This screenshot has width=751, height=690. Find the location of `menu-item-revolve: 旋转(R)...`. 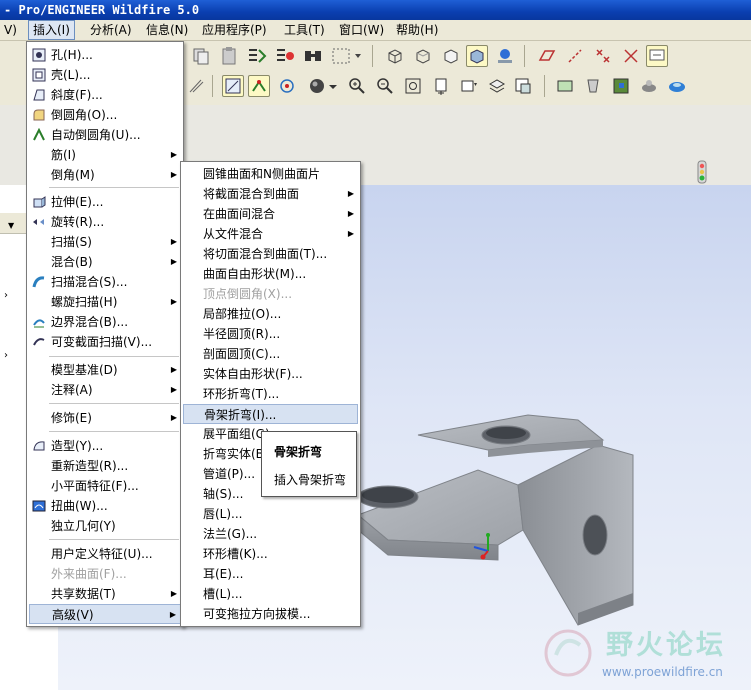

menu-item-revolve: 旋转(R)... is located at coordinates (105, 222).